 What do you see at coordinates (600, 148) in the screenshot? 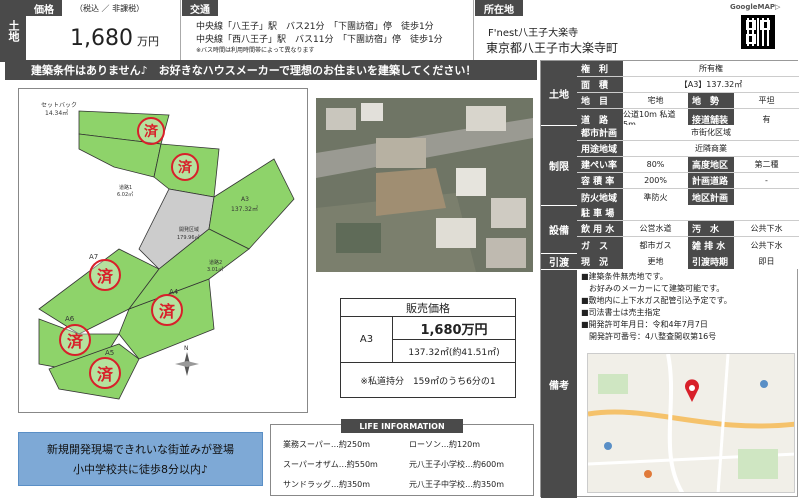
I see `spec-label: 用途地域` at bounding box center [600, 148].